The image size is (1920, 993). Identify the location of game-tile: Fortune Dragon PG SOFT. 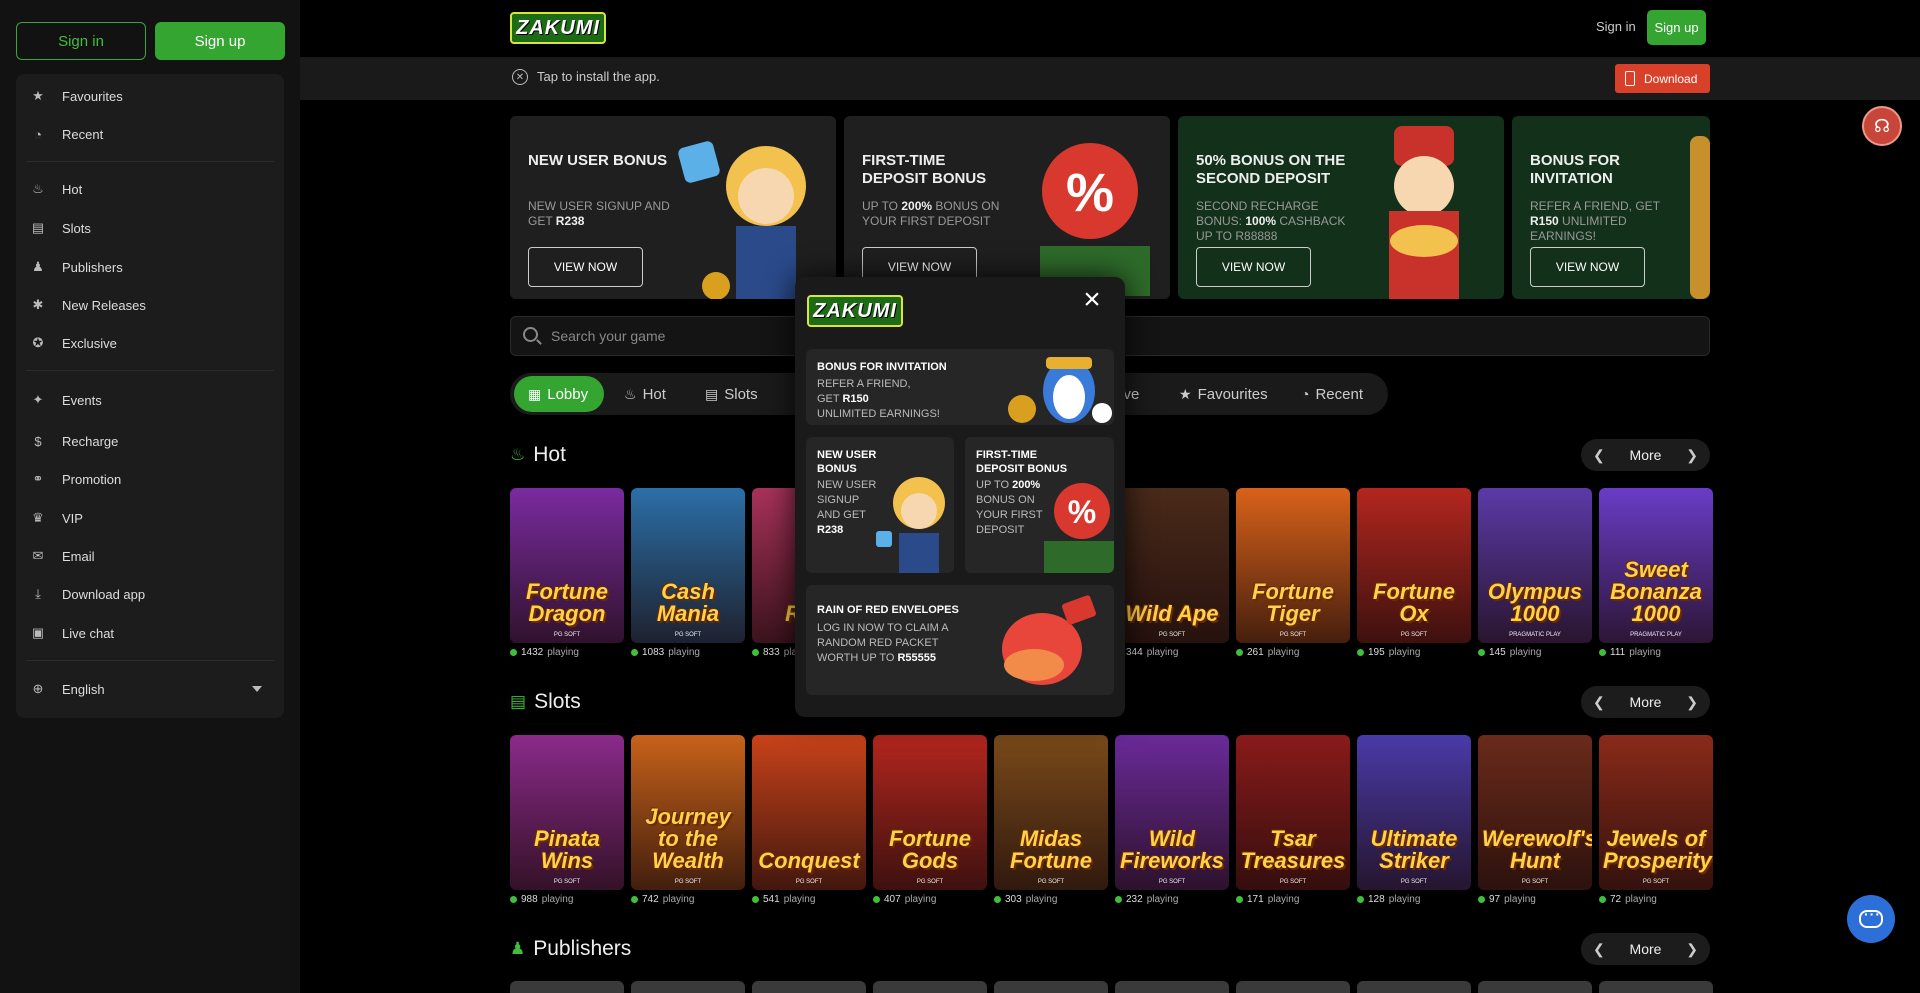
(567, 565).